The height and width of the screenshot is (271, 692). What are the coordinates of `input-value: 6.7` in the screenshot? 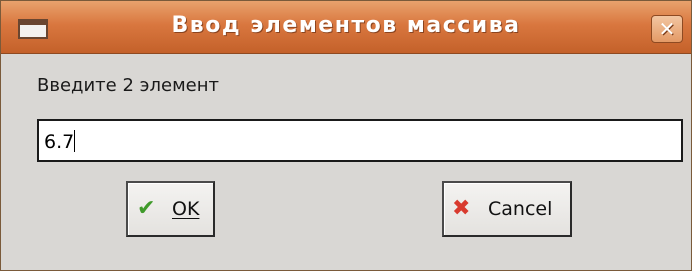 It's located at (59, 142).